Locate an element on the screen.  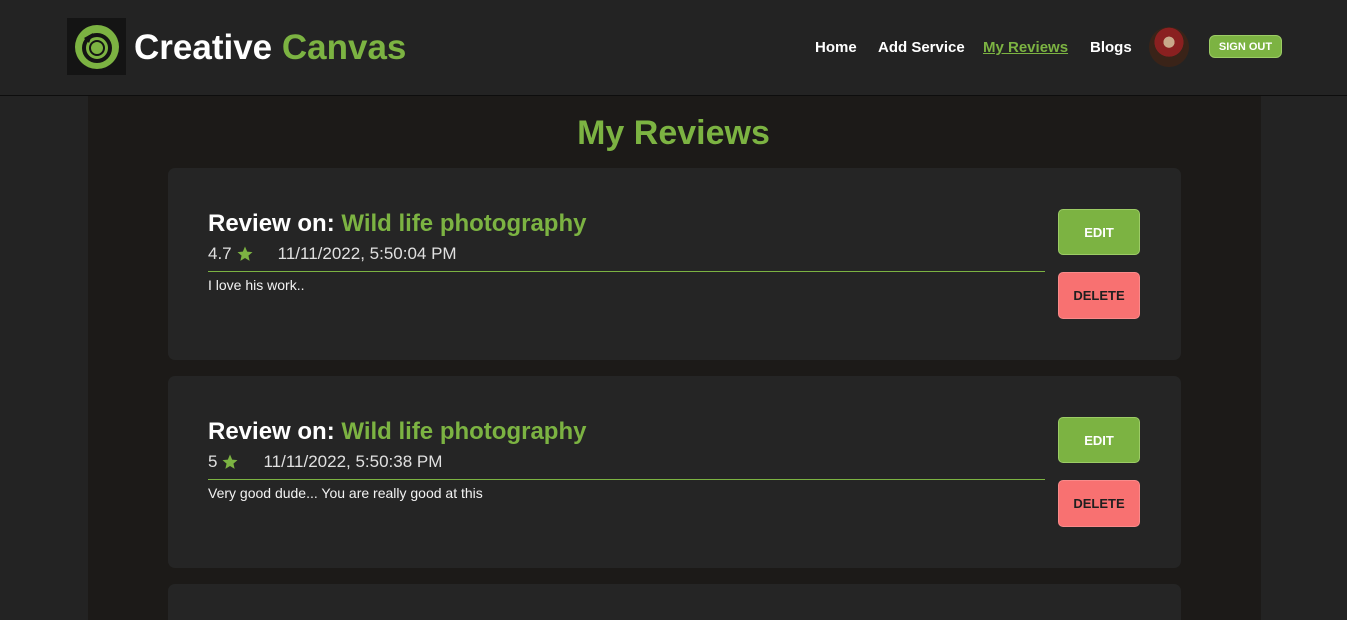
nav-add-service: Add Service is located at coordinates (921, 48).